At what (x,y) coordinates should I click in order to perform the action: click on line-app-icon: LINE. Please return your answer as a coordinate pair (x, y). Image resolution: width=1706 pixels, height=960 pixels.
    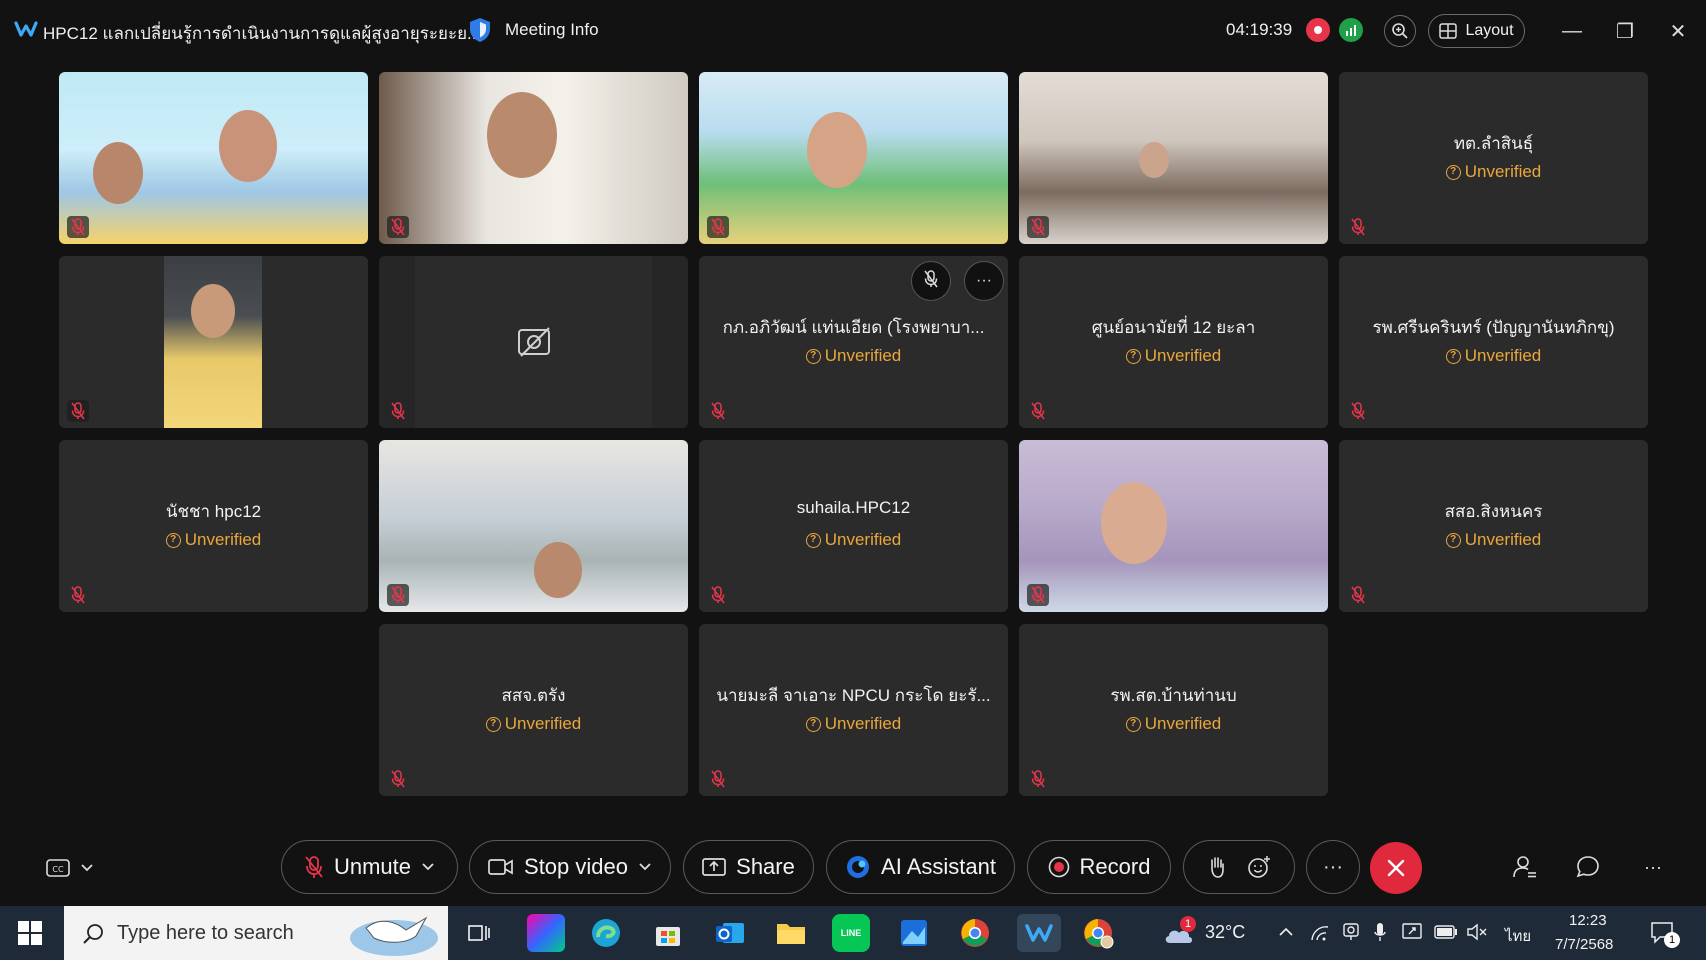
    Looking at the image, I should click on (851, 933).